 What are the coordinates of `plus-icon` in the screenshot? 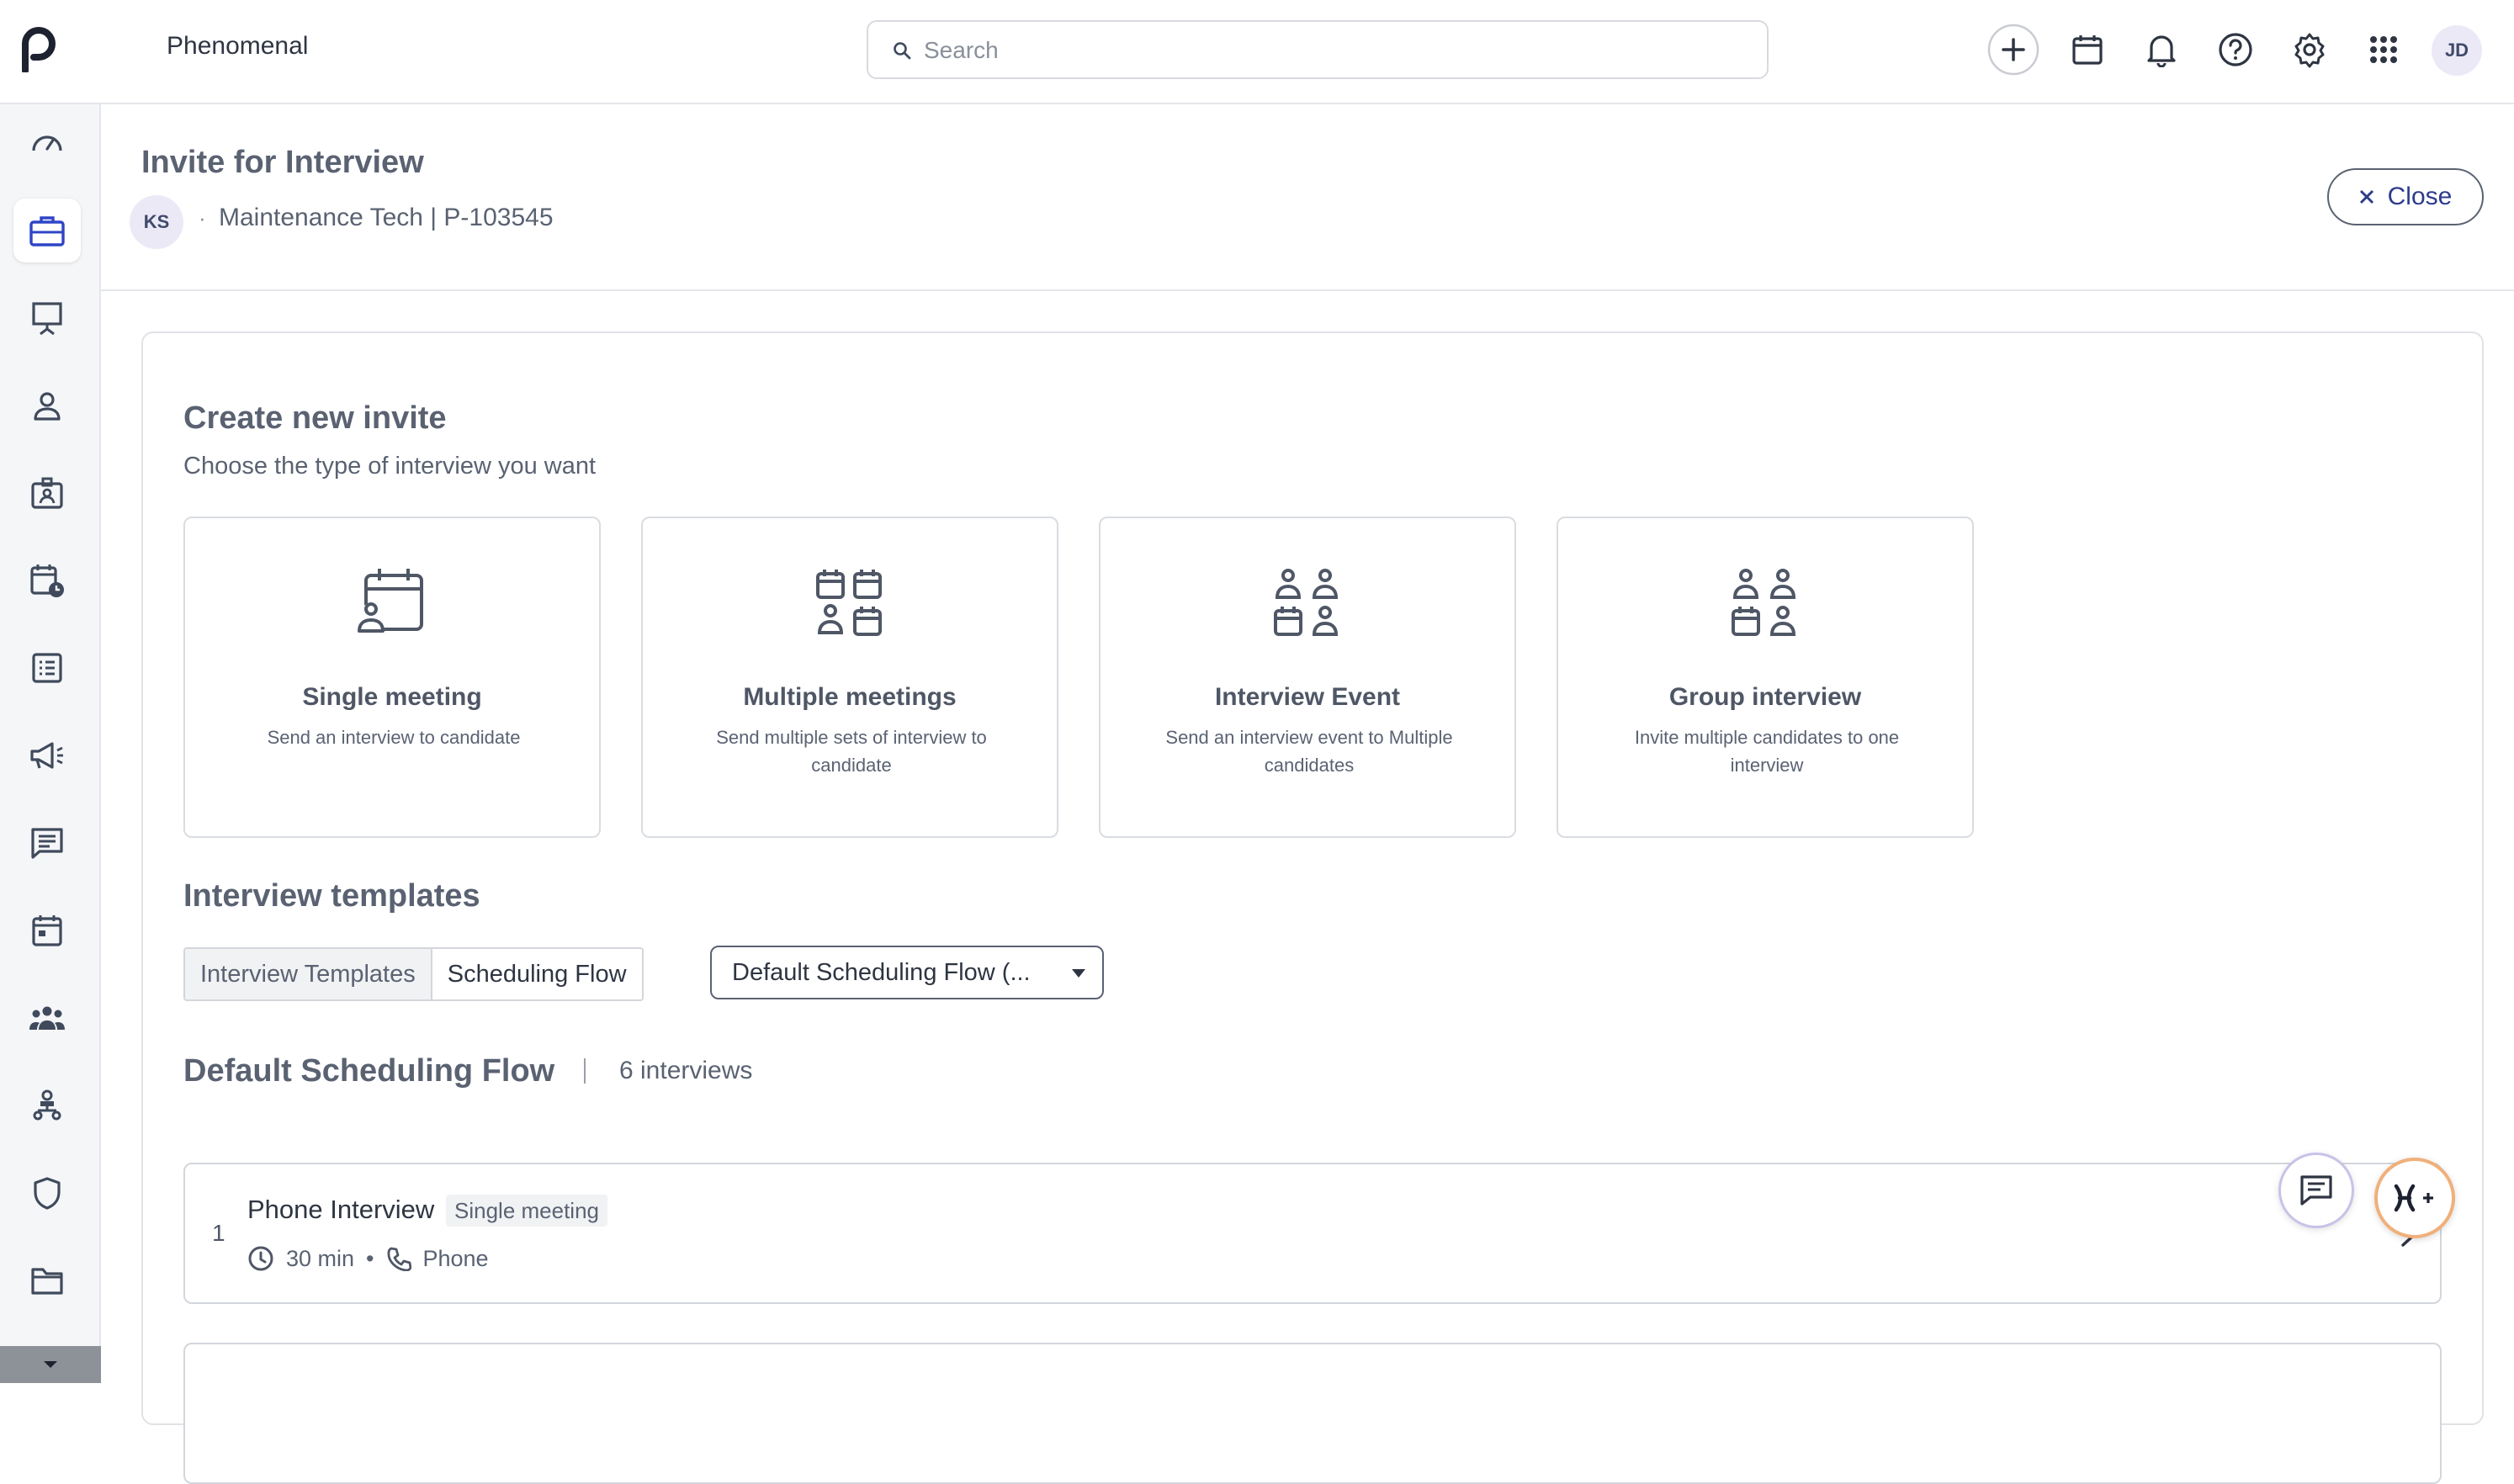 It's located at (2013, 50).